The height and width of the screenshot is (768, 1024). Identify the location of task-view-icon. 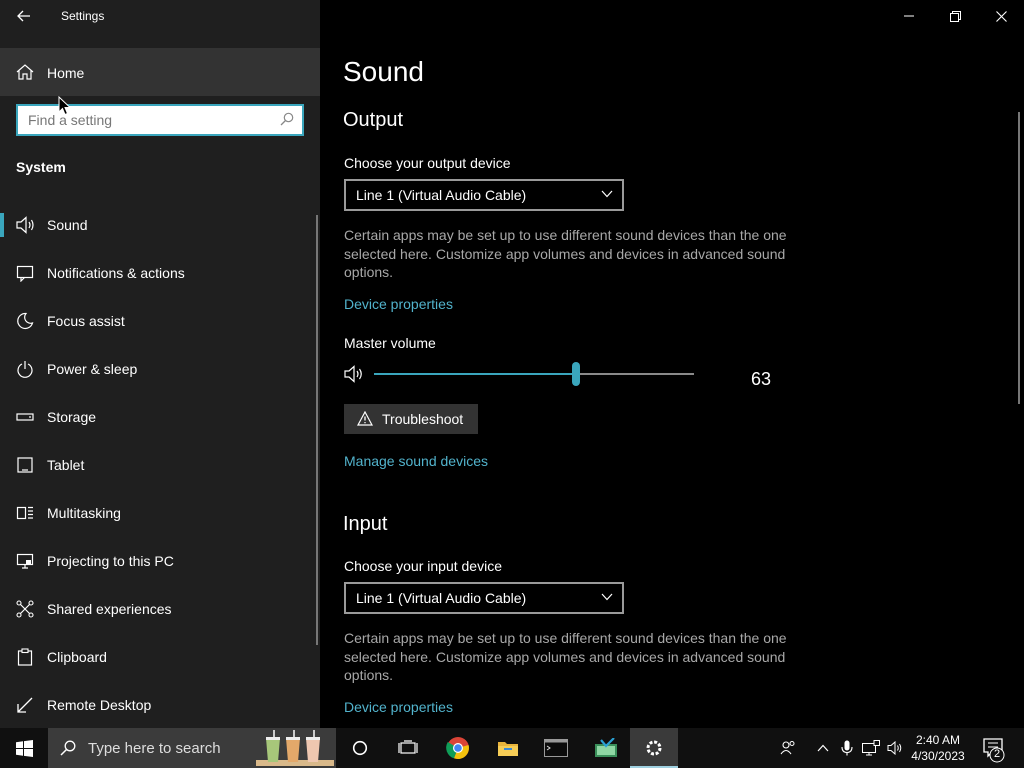
(408, 747).